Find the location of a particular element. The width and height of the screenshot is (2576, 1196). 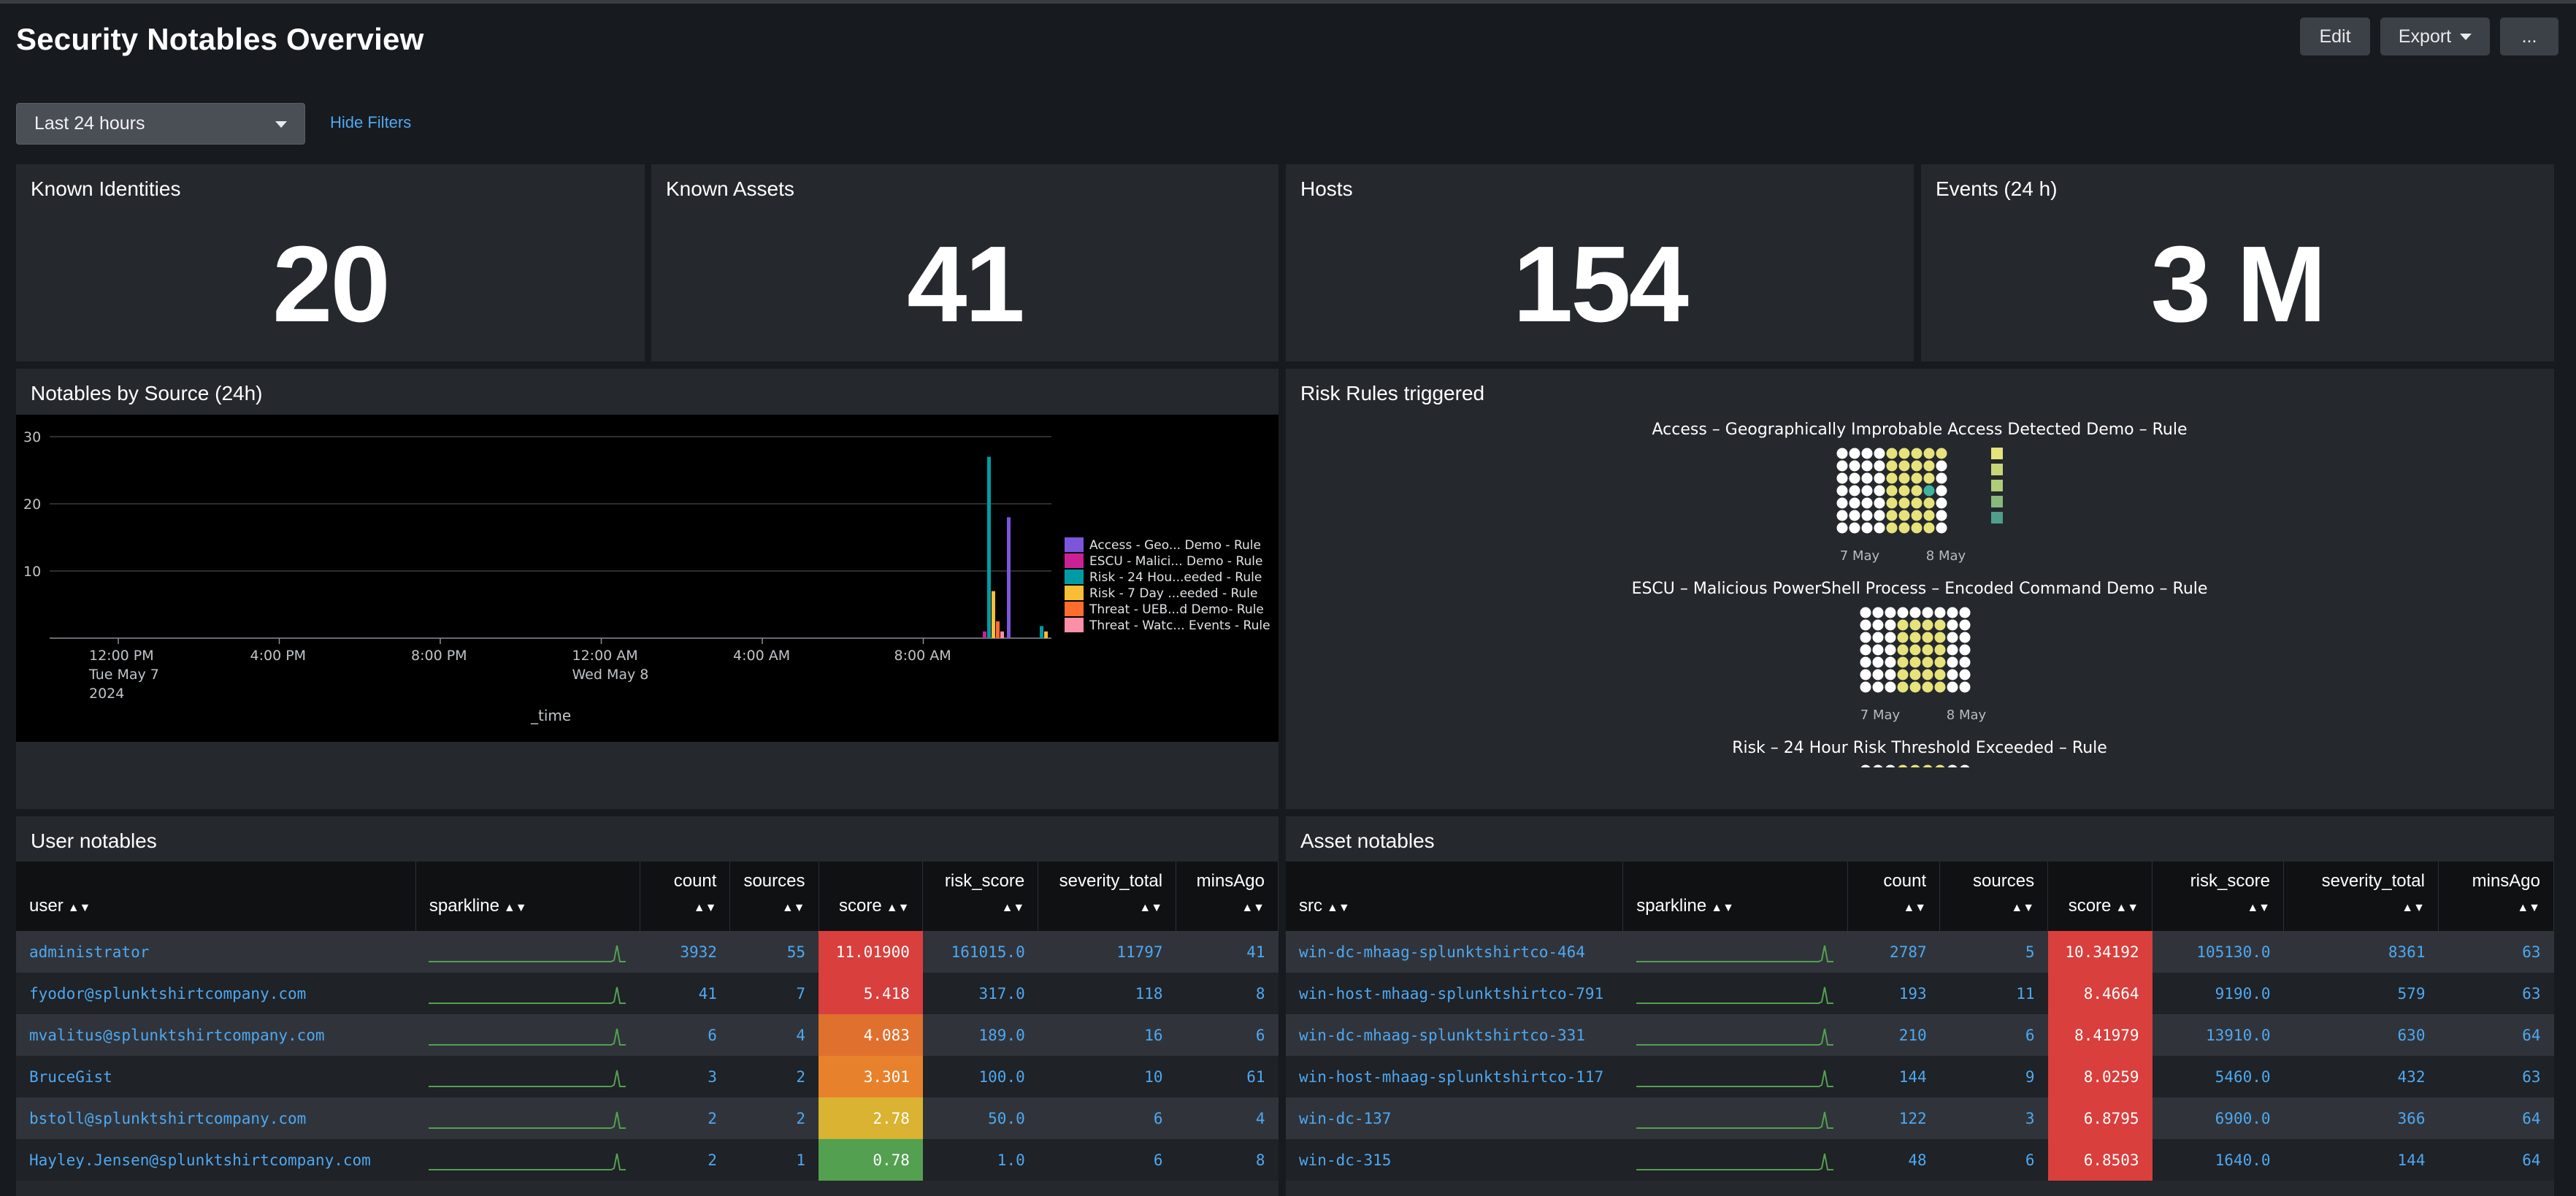

src-cell: win-host-mhaag-splunktshirtco-117 is located at coordinates (1454, 1076).